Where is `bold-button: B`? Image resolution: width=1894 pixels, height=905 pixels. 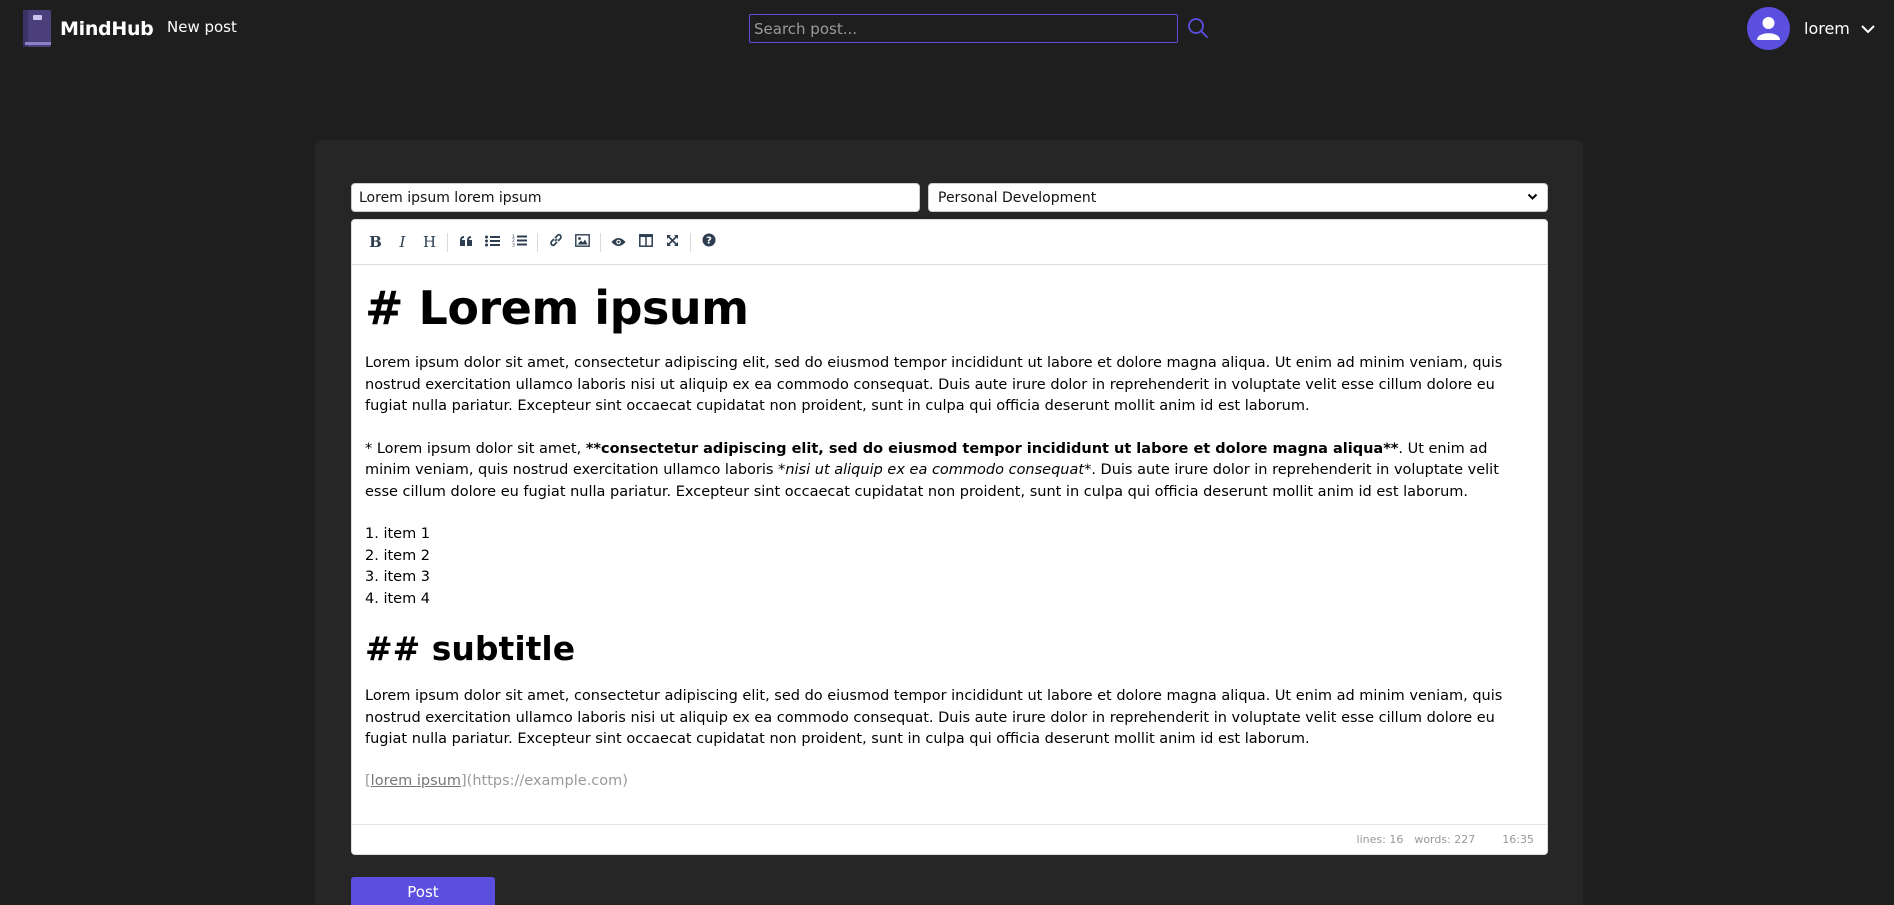
bold-button: B is located at coordinates (375, 242).